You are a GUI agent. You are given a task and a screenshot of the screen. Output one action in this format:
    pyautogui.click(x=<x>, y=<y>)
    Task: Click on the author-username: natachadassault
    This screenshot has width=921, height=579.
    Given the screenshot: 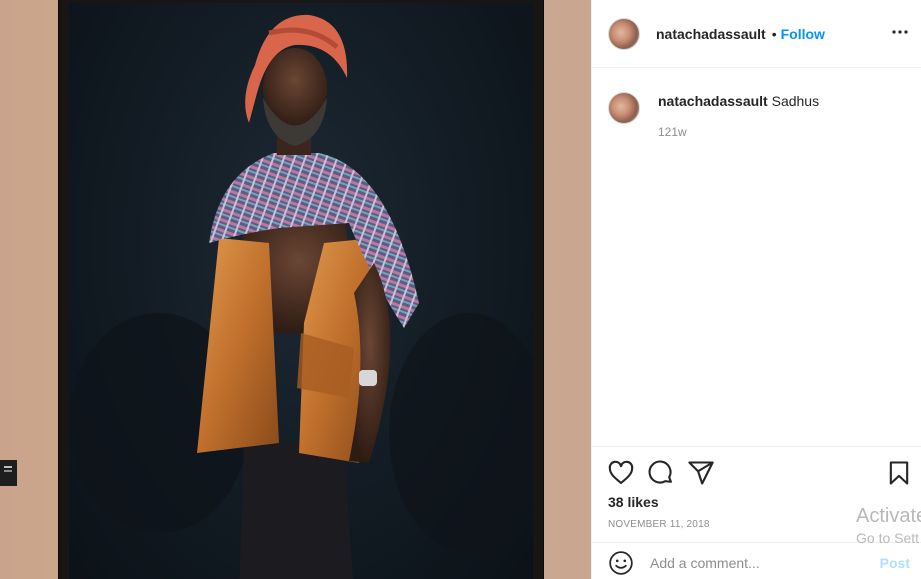 What is the action you would take?
    pyautogui.click(x=711, y=34)
    